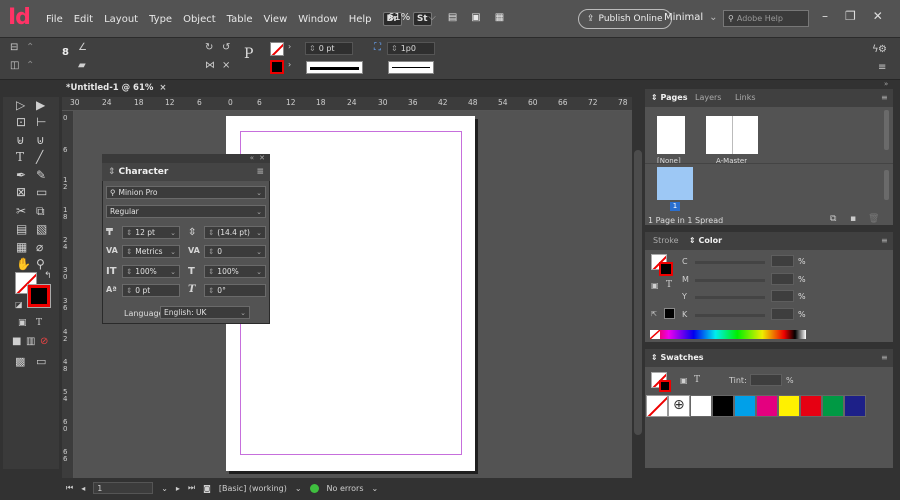 The width and height of the screenshot is (900, 500). Describe the element at coordinates (298, 488) in the screenshot. I see `chevron-down-icon: ⌄` at that location.